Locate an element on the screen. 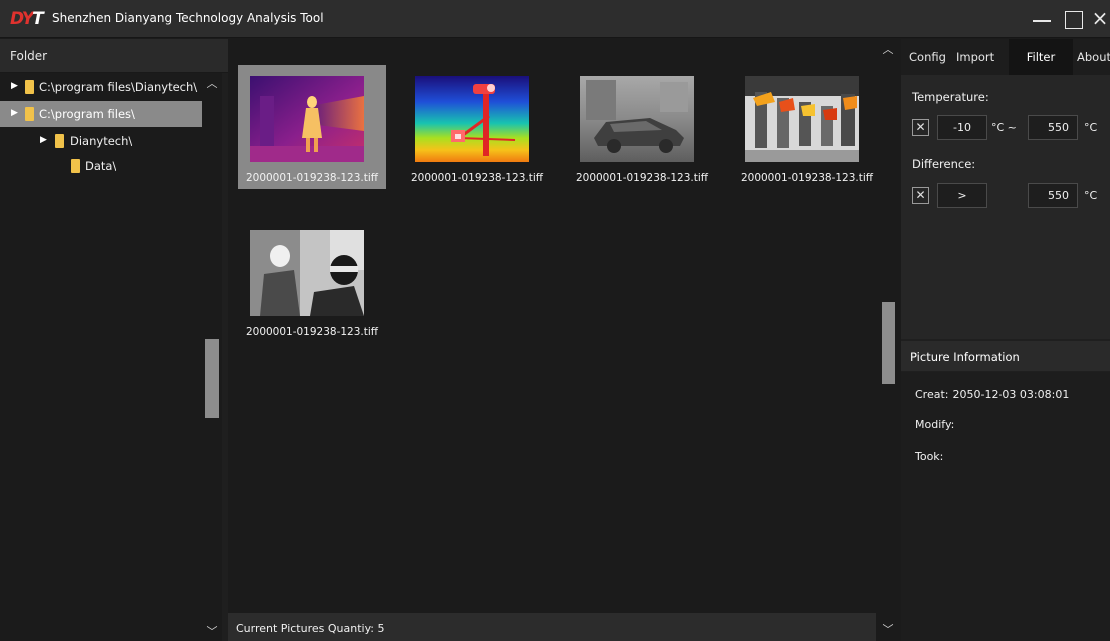 The width and height of the screenshot is (1110, 641). tree-item-label: Dianytech\ is located at coordinates (101, 141).